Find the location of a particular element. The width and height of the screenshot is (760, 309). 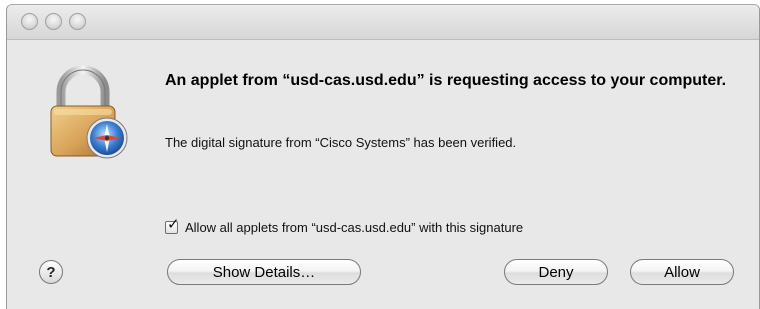

close-icon is located at coordinates (29, 21).